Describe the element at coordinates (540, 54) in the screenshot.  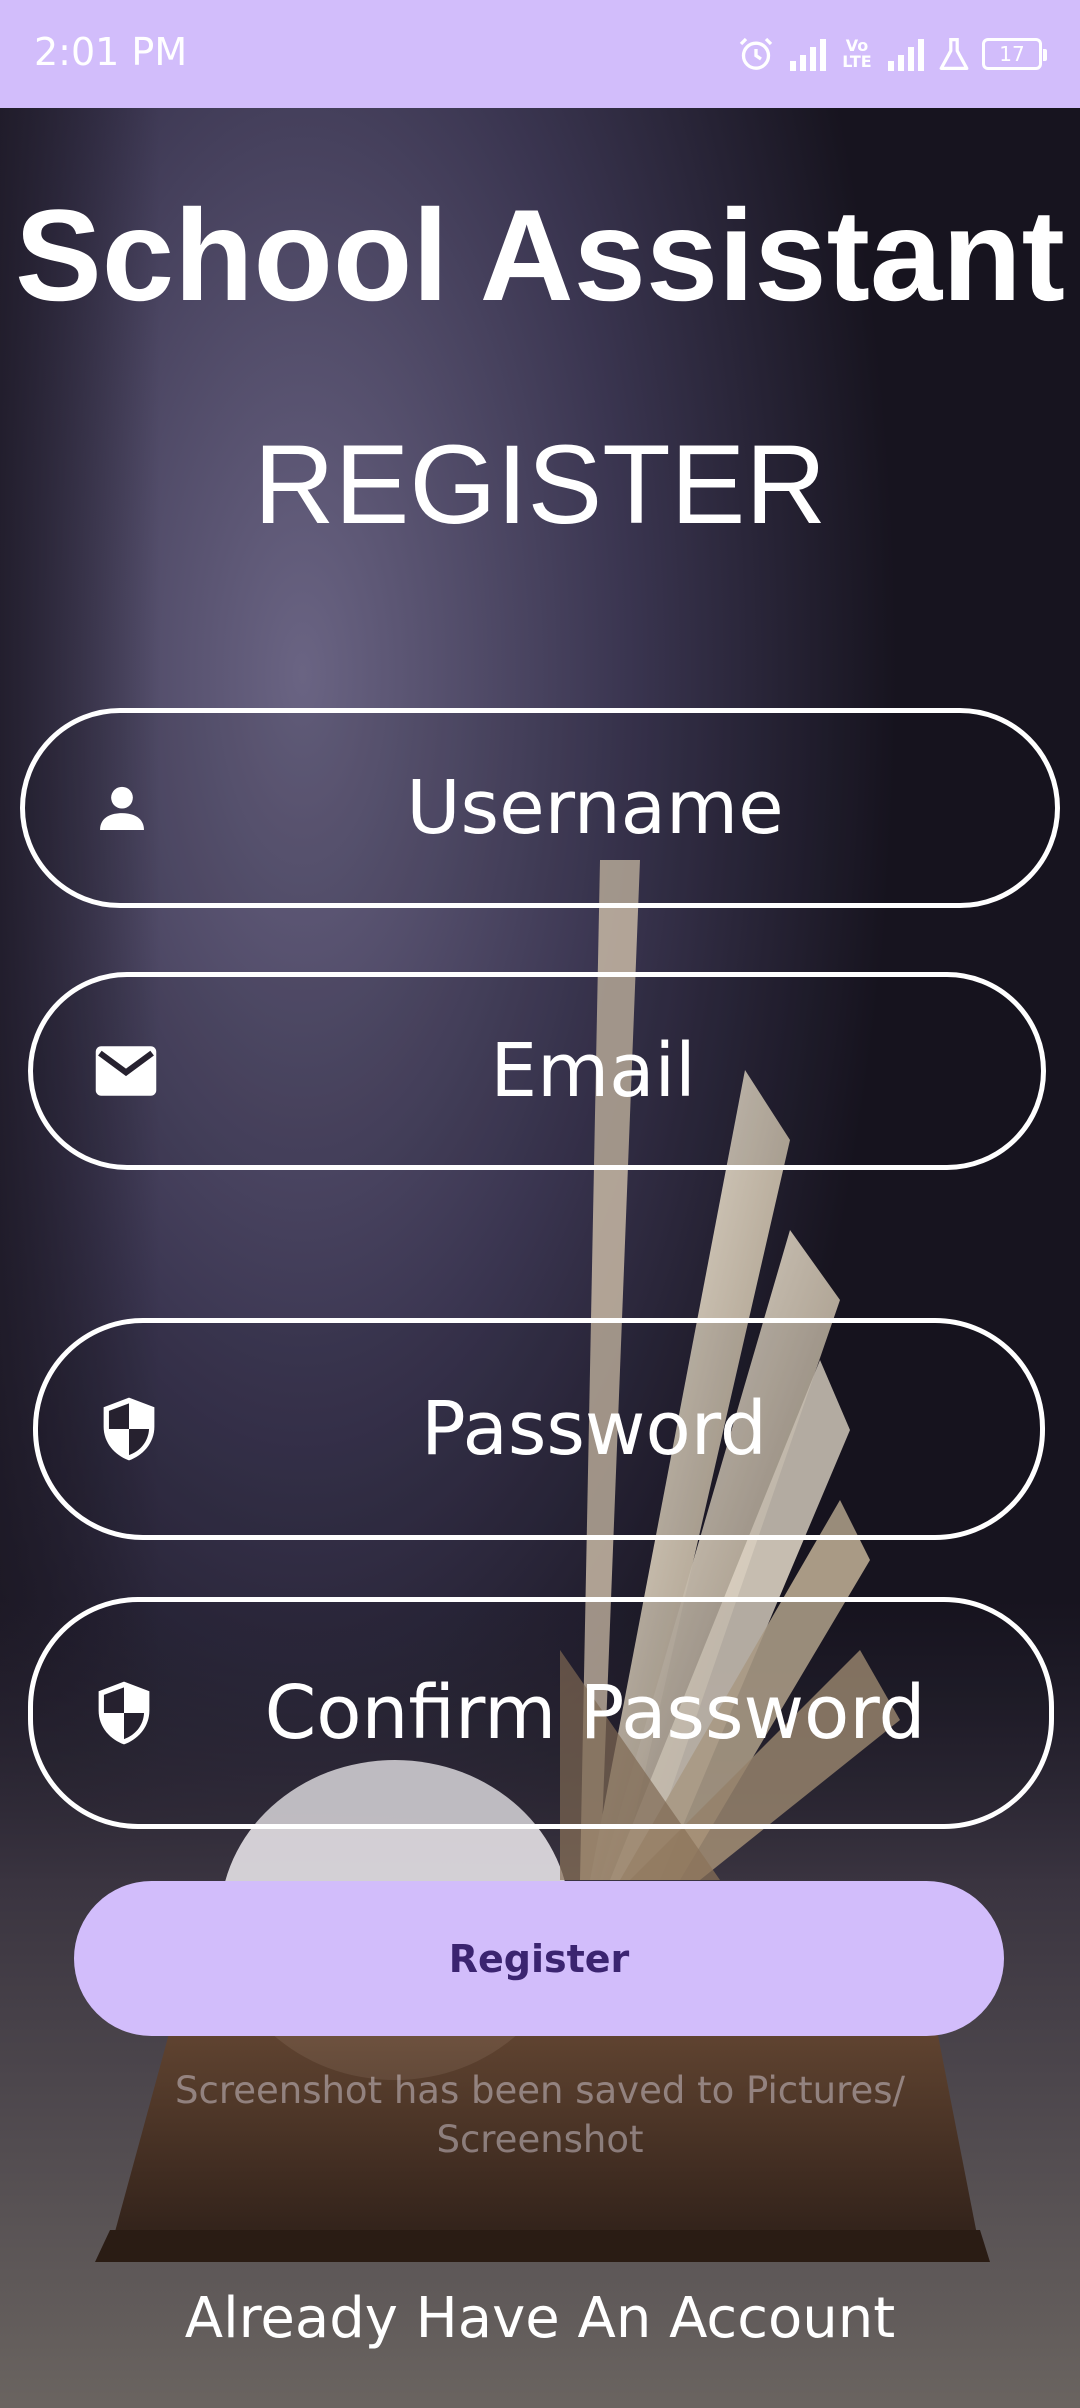
I see `status-bar: 2:01 PM Vo LTE 17` at that location.